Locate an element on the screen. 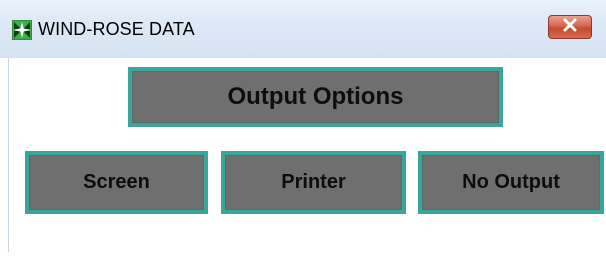  printer-button: Printer is located at coordinates (313, 182).